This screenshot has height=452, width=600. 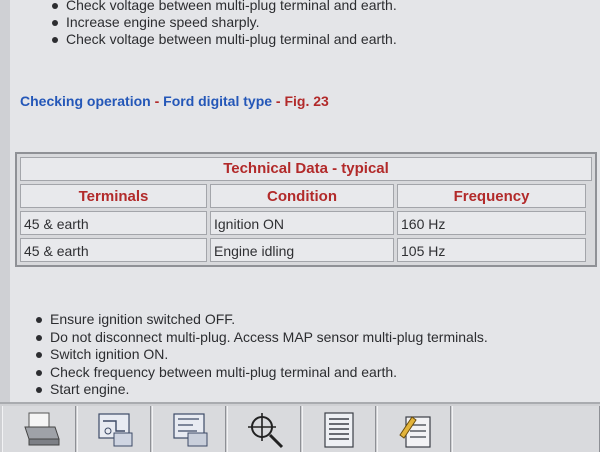 I want to click on heading-type: Ford digital type, so click(x=218, y=101).